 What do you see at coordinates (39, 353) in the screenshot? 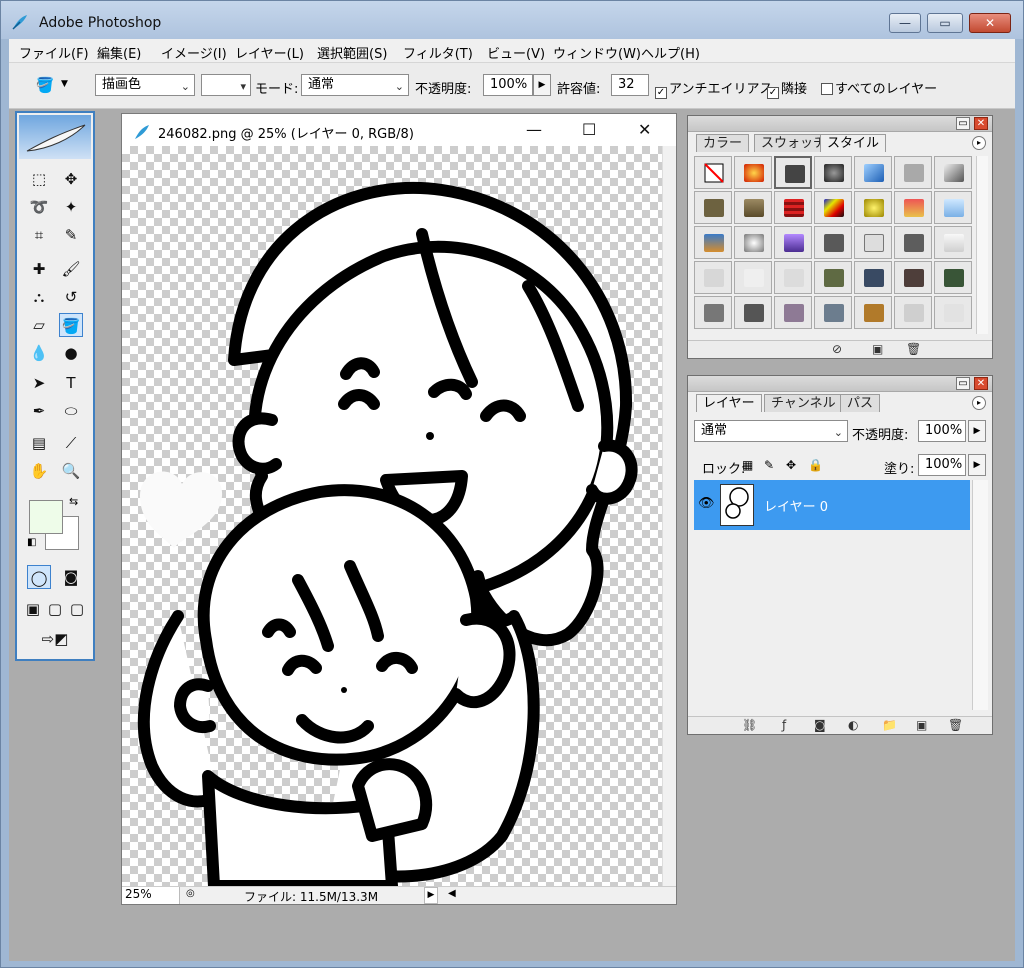
I see `blur-tool-icon: 💧` at bounding box center [39, 353].